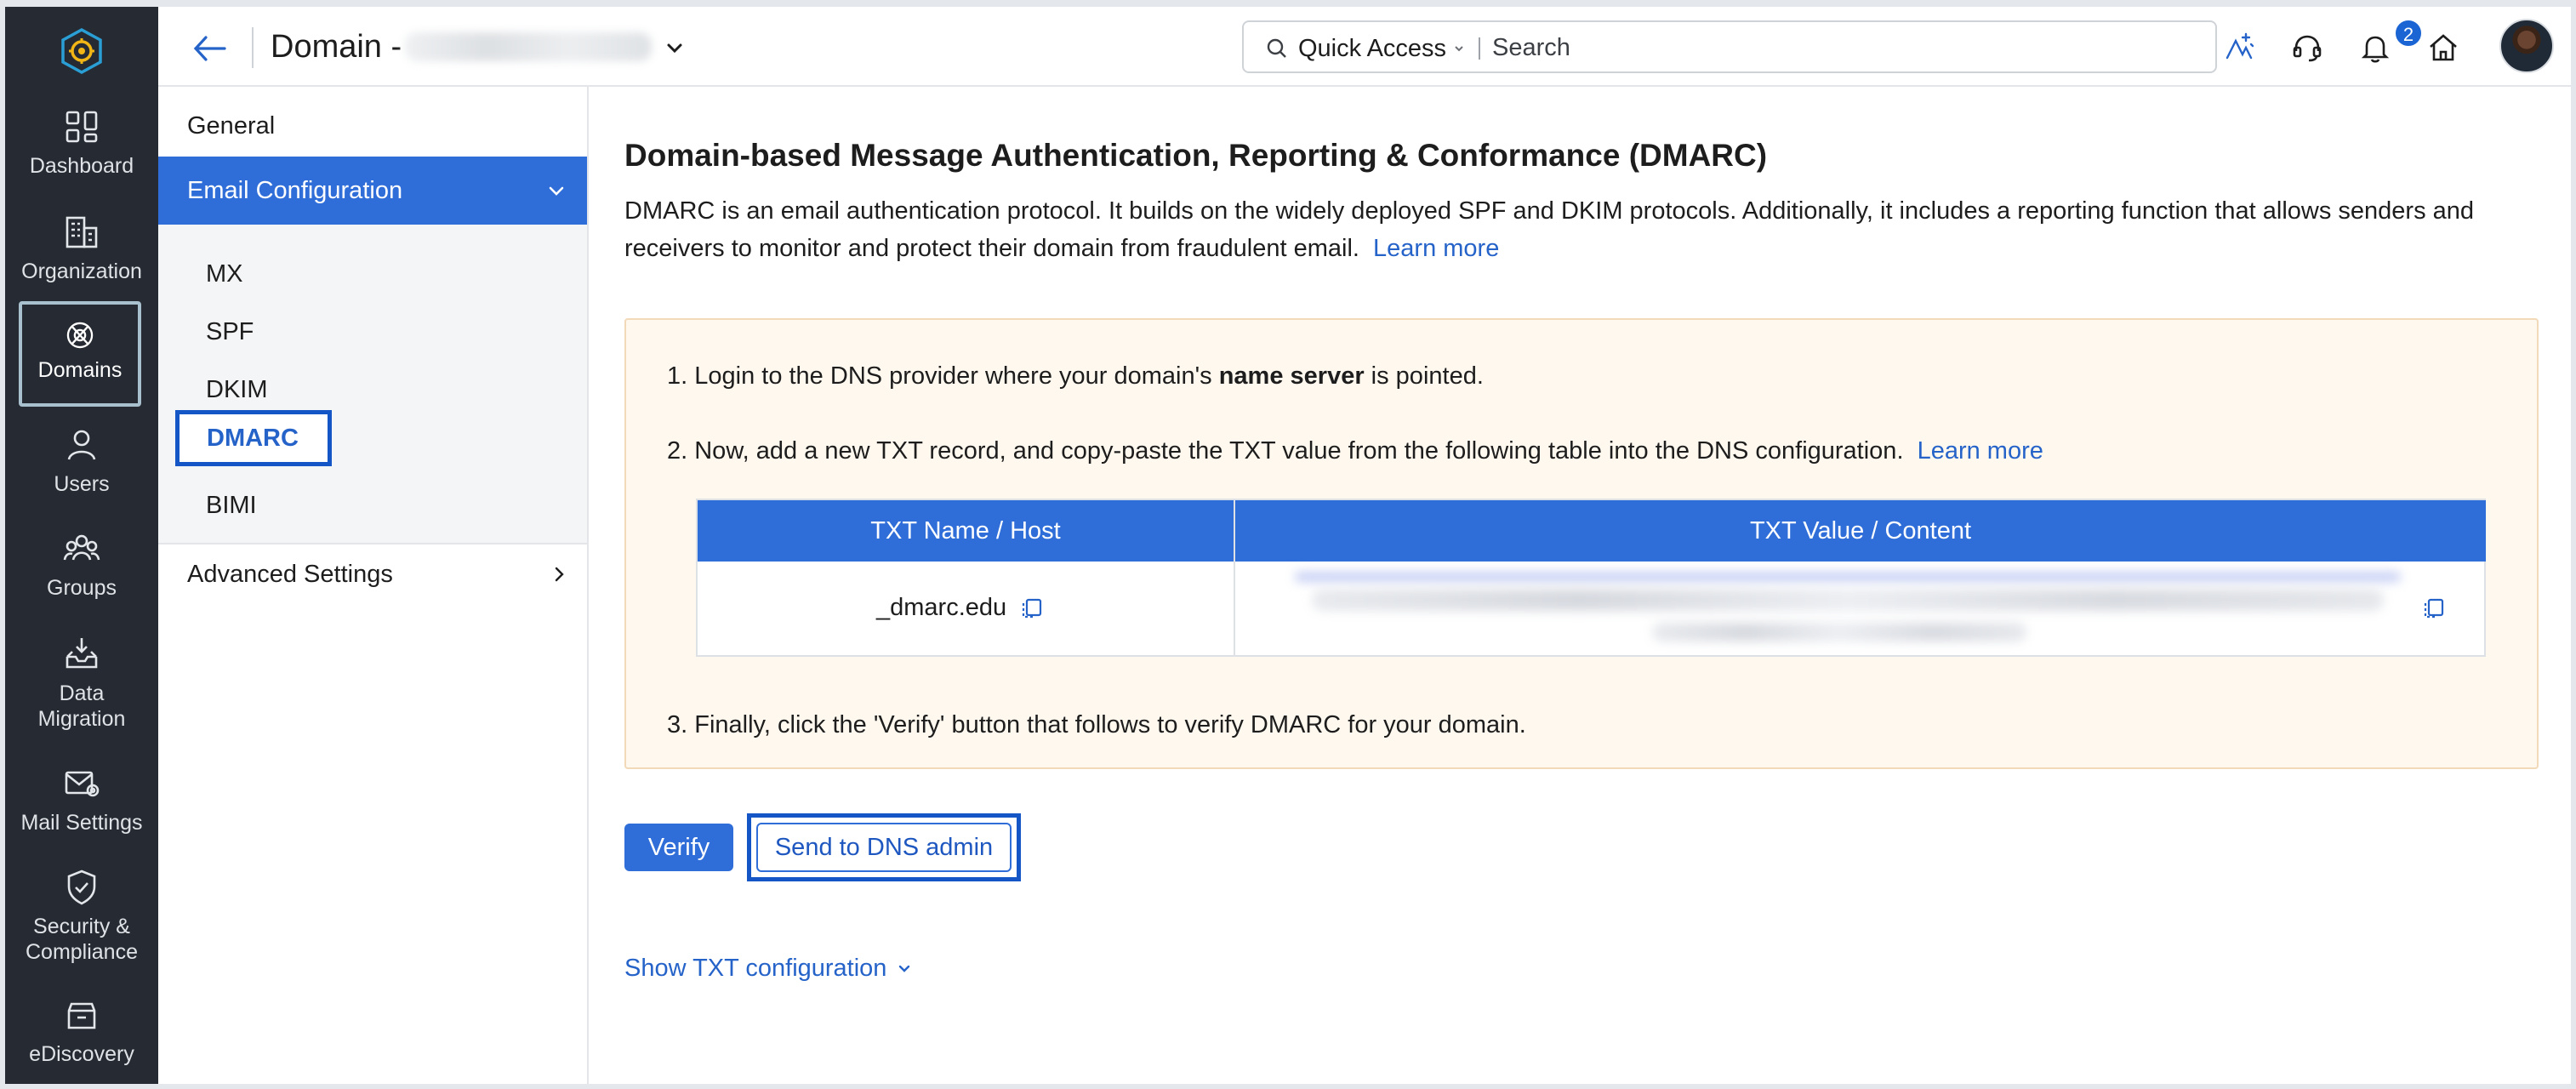 Image resolution: width=2576 pixels, height=1089 pixels. What do you see at coordinates (81, 798) in the screenshot?
I see `rail-item-mail-settings: Mail Settings` at bounding box center [81, 798].